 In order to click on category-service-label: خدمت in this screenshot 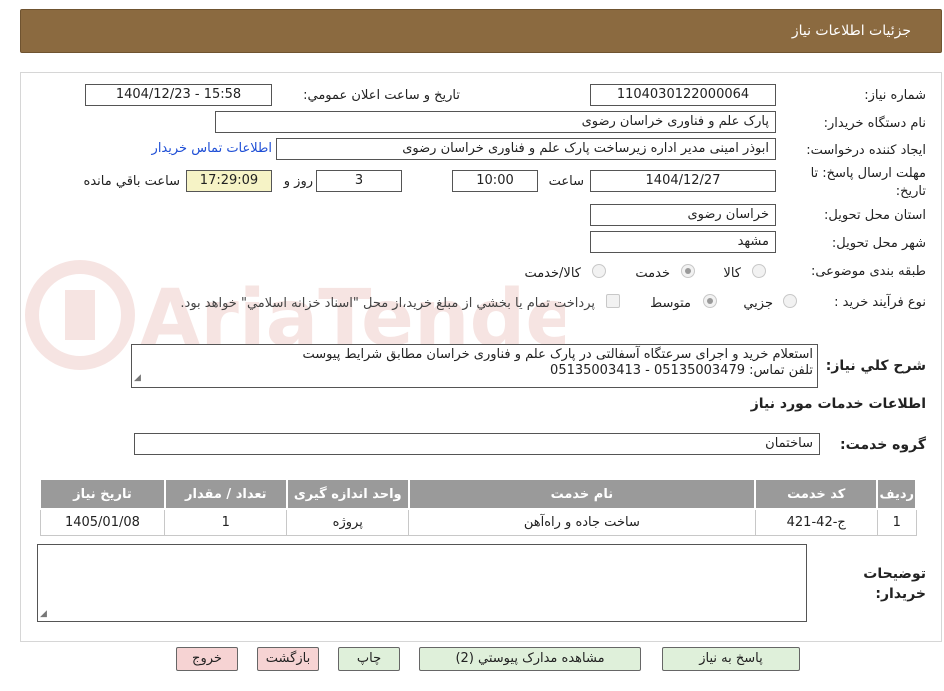, I will do `click(652, 273)`.